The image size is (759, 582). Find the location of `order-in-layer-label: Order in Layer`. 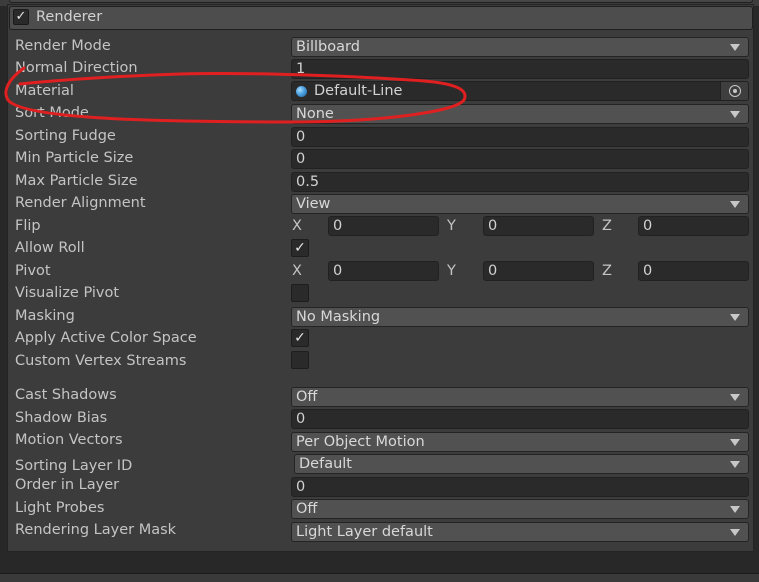

order-in-layer-label: Order in Layer is located at coordinates (67, 485).